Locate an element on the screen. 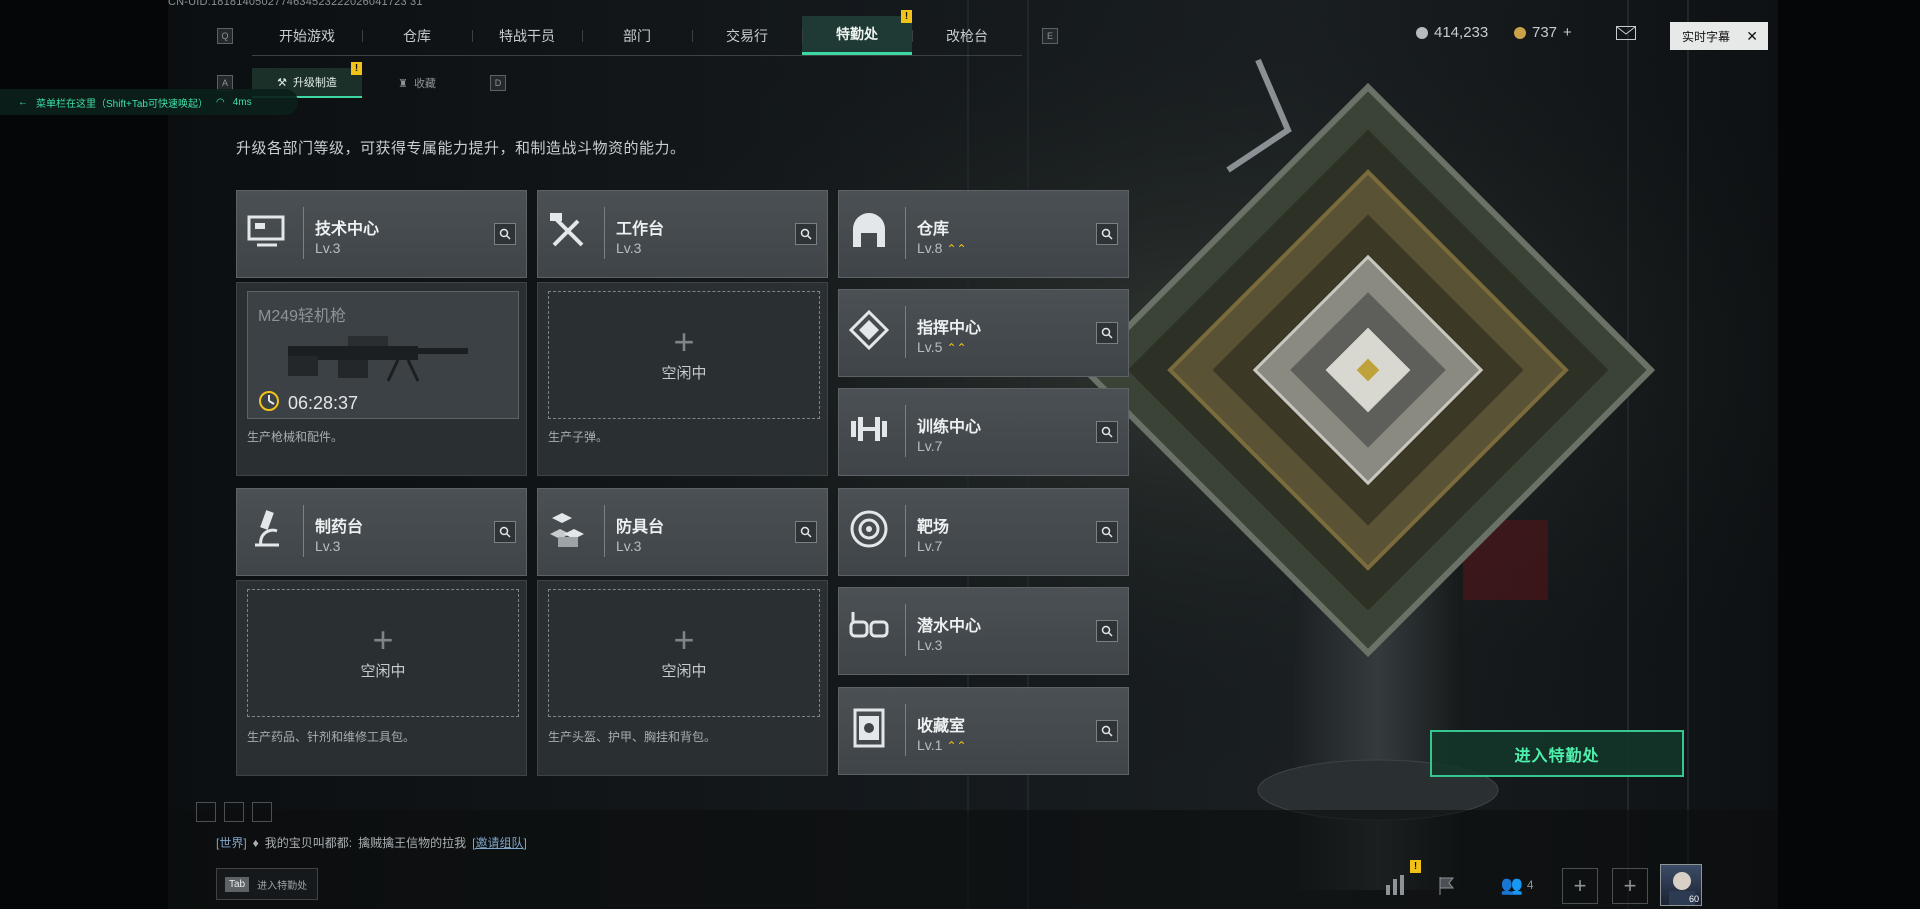 This screenshot has width=1920, height=909. player-avatar: 60 is located at coordinates (1681, 885).